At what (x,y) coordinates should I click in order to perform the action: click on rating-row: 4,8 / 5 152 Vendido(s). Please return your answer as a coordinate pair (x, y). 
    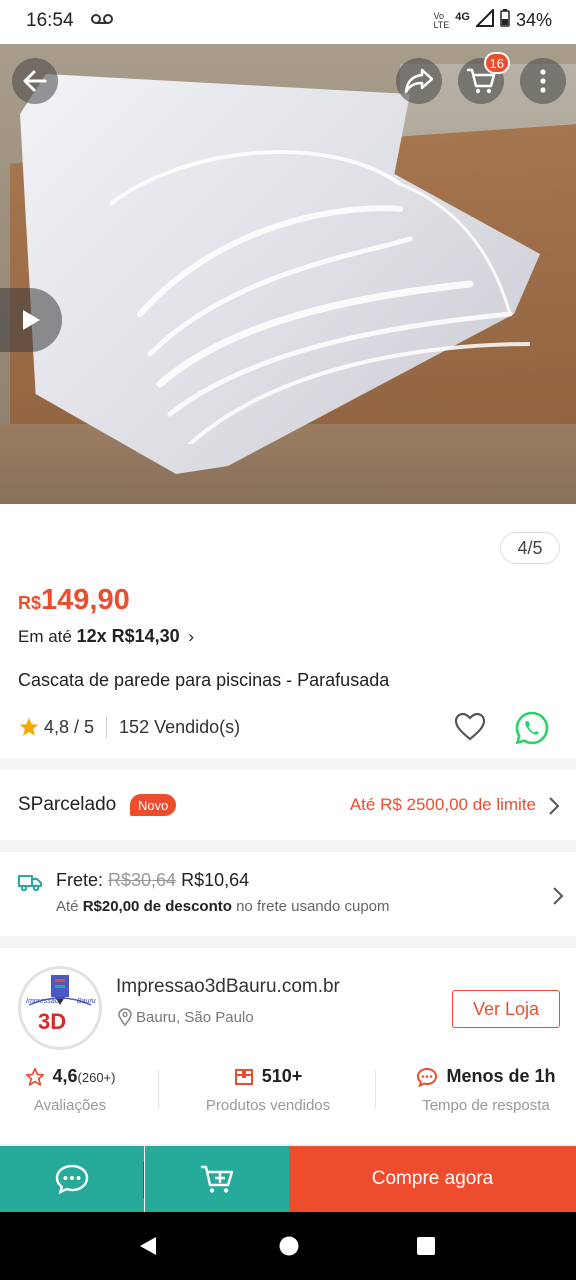
    Looking at the image, I should click on (129, 727).